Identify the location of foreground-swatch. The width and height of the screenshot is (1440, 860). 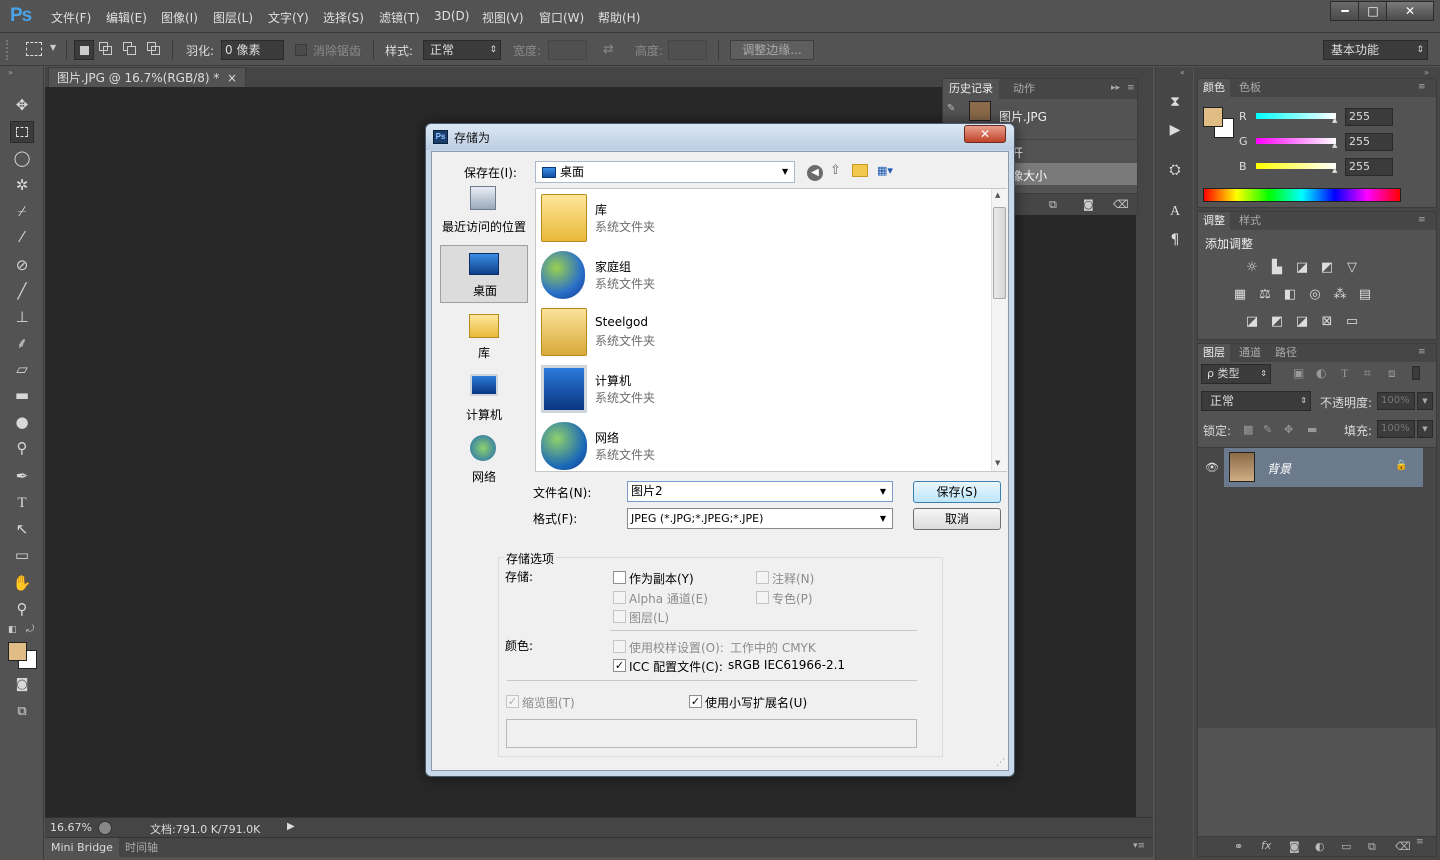
(1213, 117).